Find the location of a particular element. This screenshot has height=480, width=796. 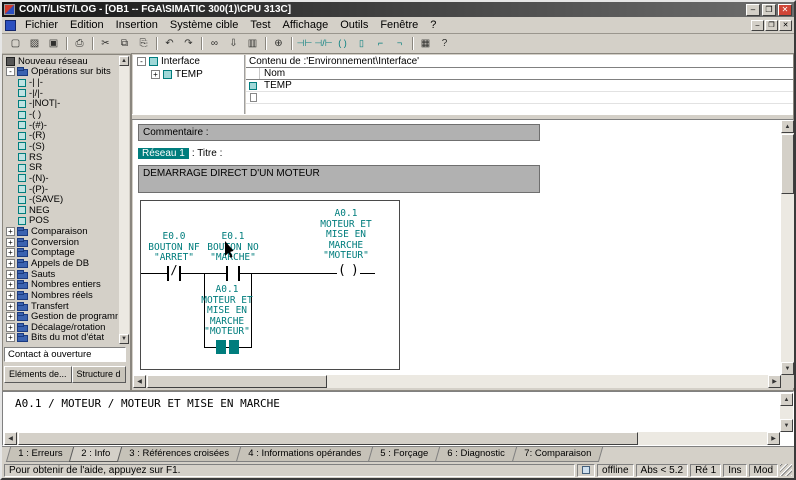

output-tab: 4 : Informations opérandes is located at coordinates (305, 454).